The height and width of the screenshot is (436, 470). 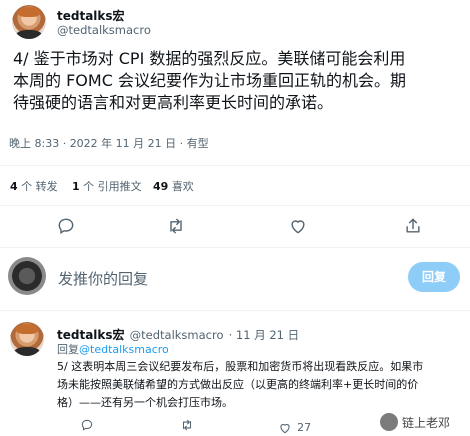 I want to click on replying-to-prefix: 回复, so click(x=68, y=349).